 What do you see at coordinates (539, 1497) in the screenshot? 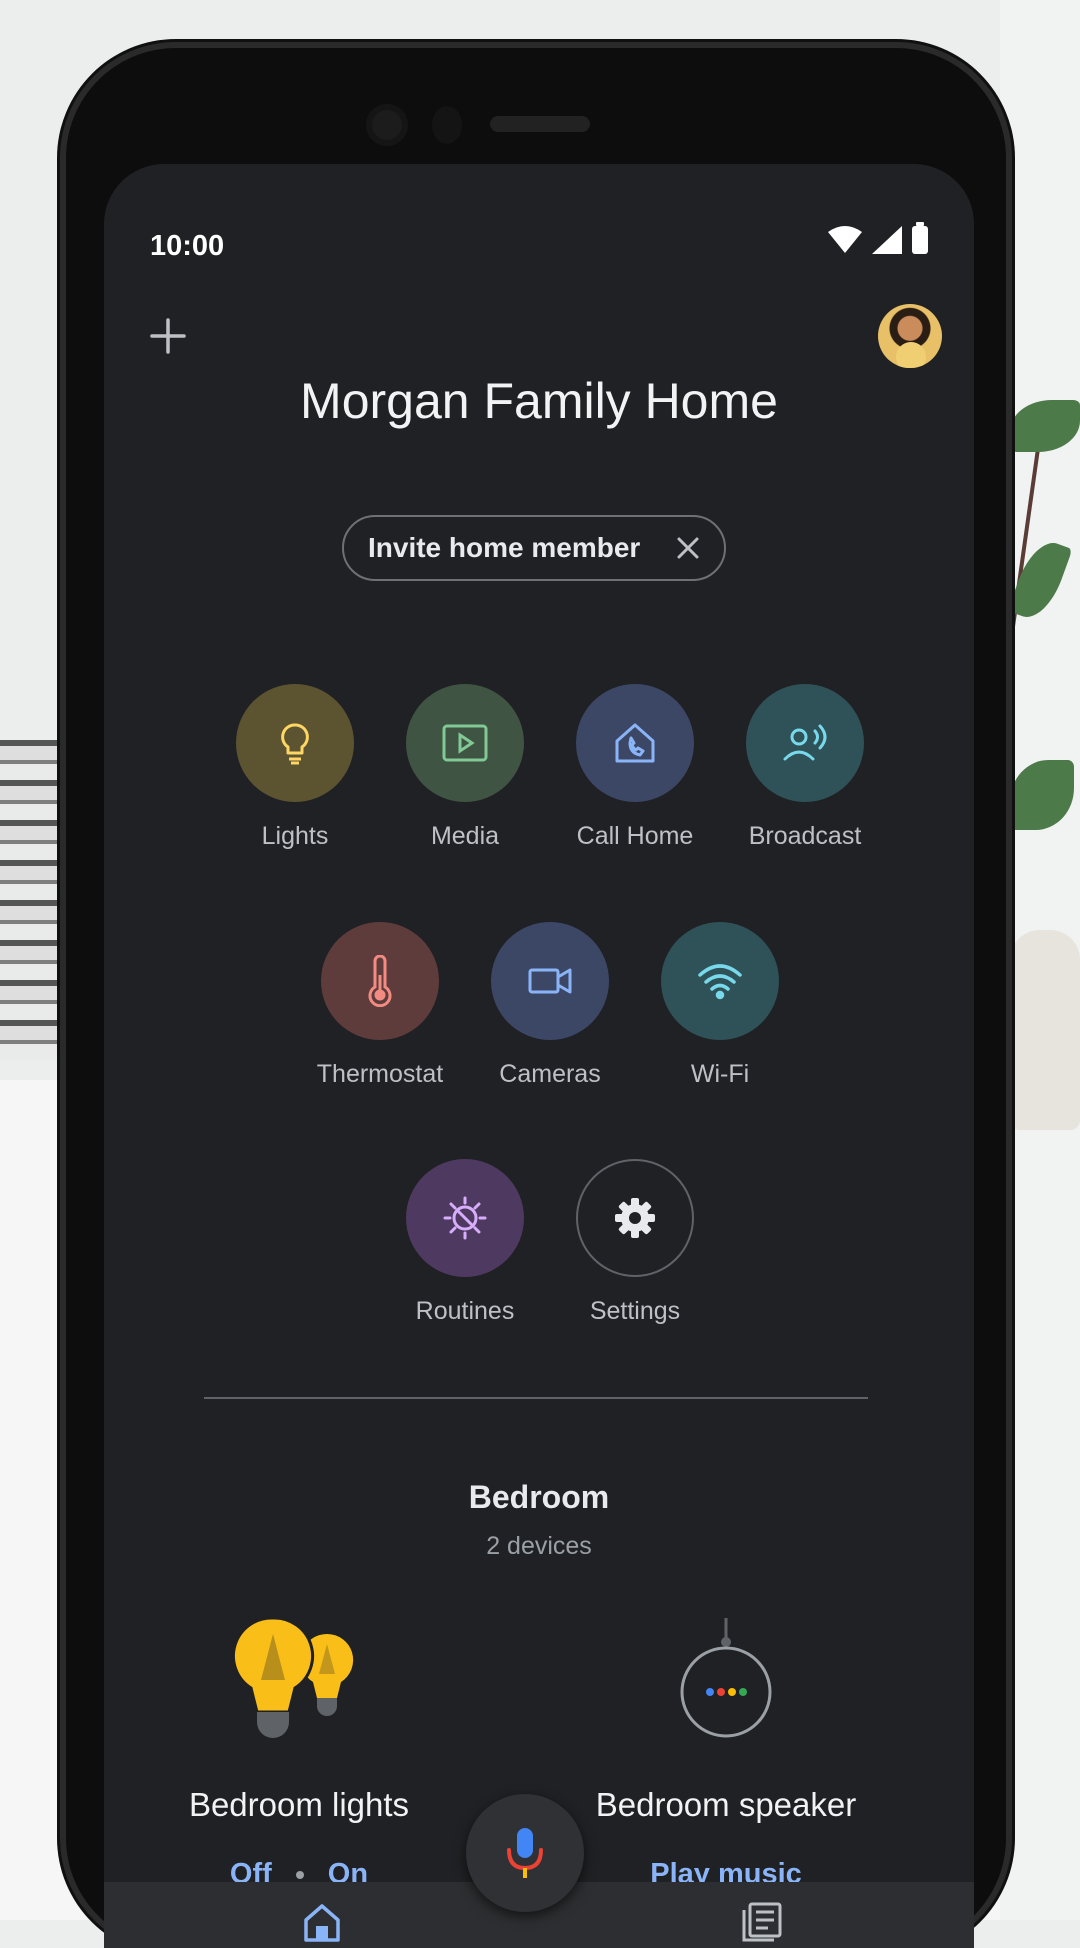
I see `room-title: Bedroom` at bounding box center [539, 1497].